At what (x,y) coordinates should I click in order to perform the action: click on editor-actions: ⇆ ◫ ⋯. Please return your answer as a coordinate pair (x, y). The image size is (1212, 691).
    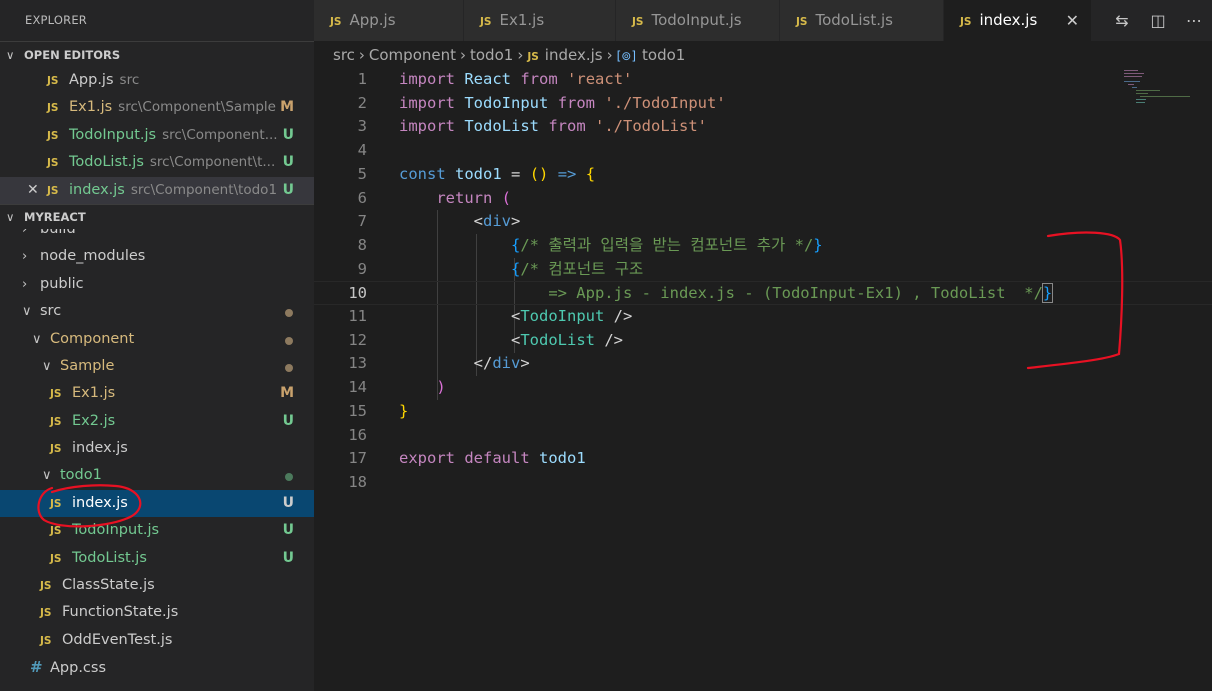
    Looking at the image, I should click on (1158, 20).